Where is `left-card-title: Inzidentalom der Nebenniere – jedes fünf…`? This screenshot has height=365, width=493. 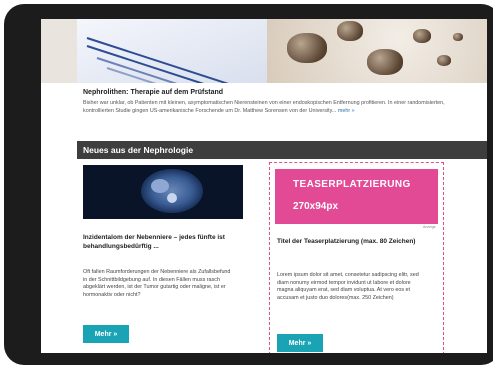 left-card-title: Inzidentalom der Nebenniere – jedes fünf… is located at coordinates (165, 242).